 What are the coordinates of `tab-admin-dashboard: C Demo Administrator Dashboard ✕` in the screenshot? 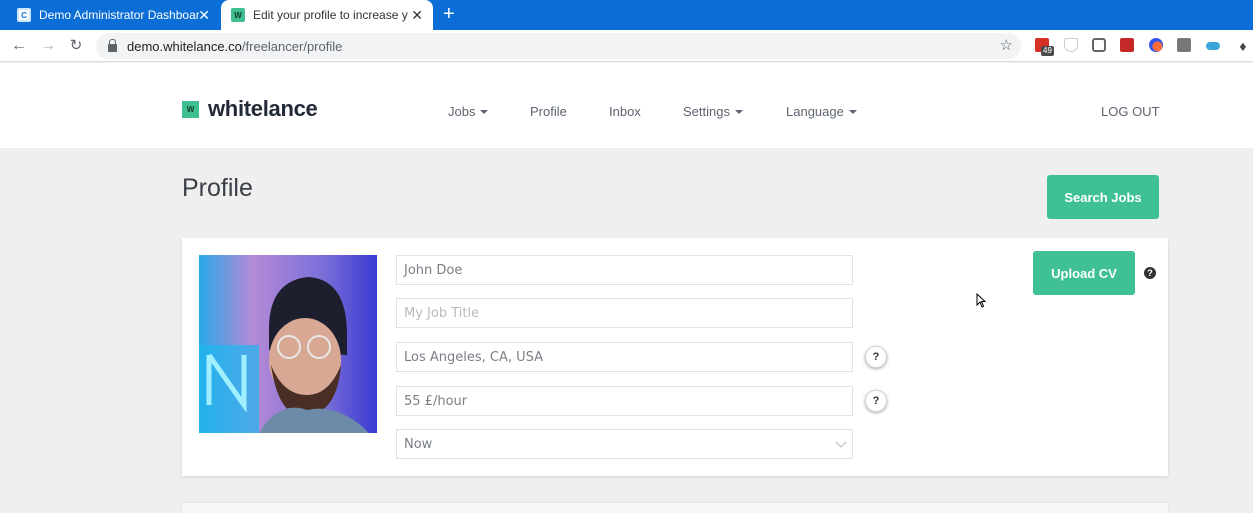 It's located at (110, 15).